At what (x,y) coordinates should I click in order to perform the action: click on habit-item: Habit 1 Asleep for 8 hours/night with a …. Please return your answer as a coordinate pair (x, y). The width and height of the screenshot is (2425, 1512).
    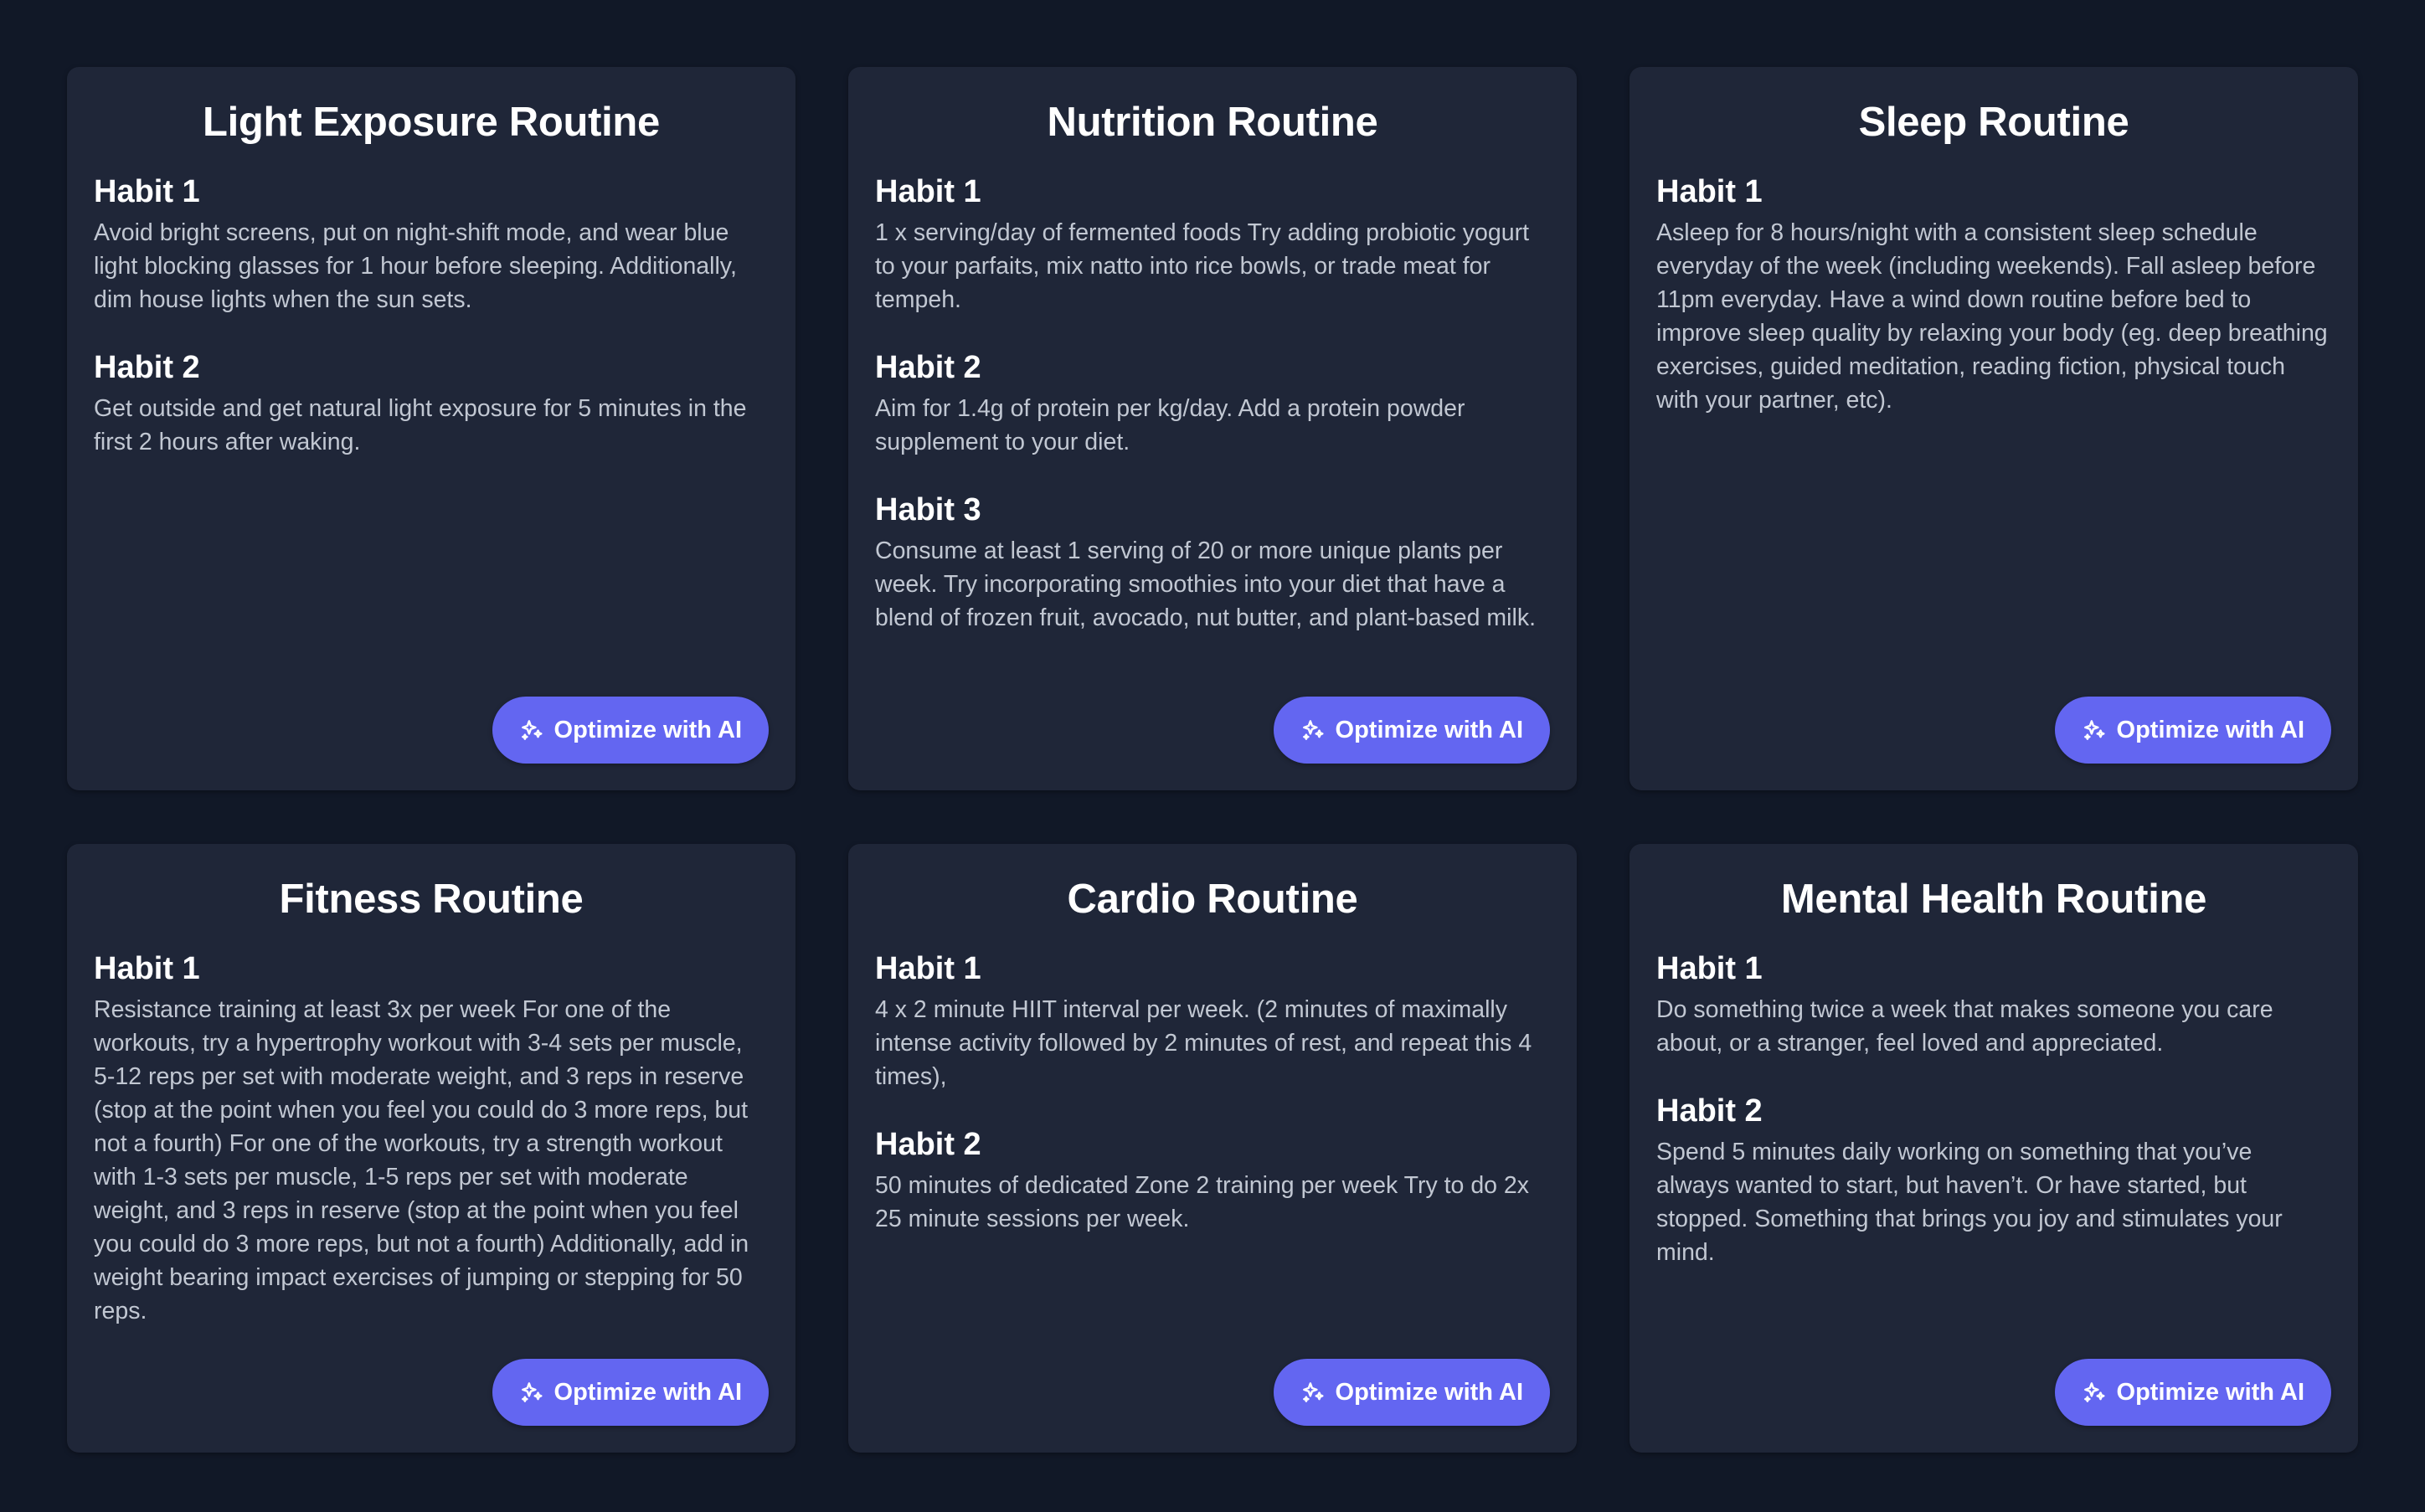
    Looking at the image, I should click on (1994, 294).